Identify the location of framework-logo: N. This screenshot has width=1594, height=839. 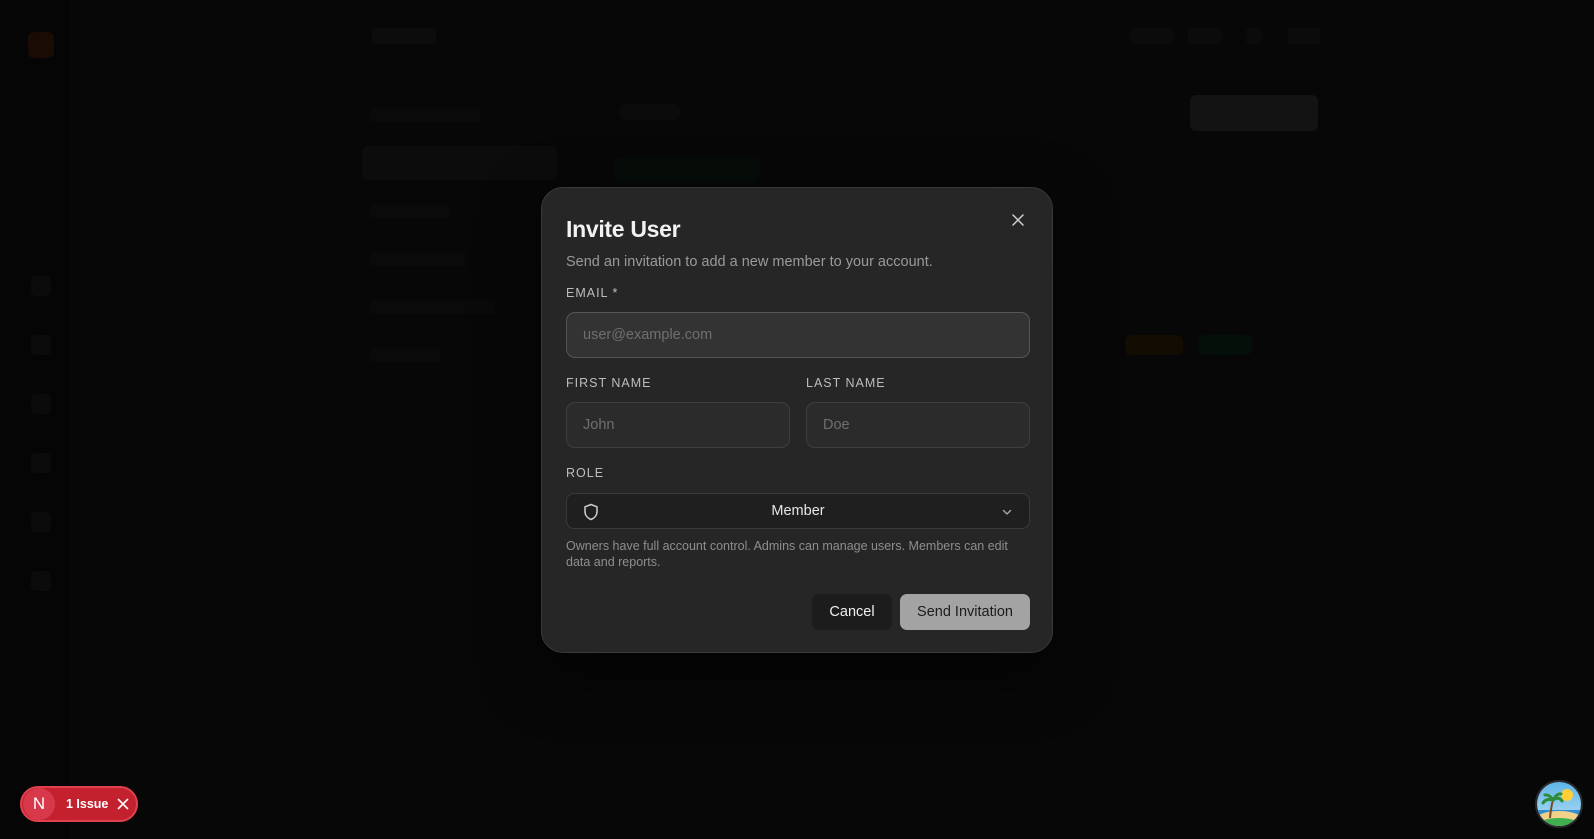
(39, 804).